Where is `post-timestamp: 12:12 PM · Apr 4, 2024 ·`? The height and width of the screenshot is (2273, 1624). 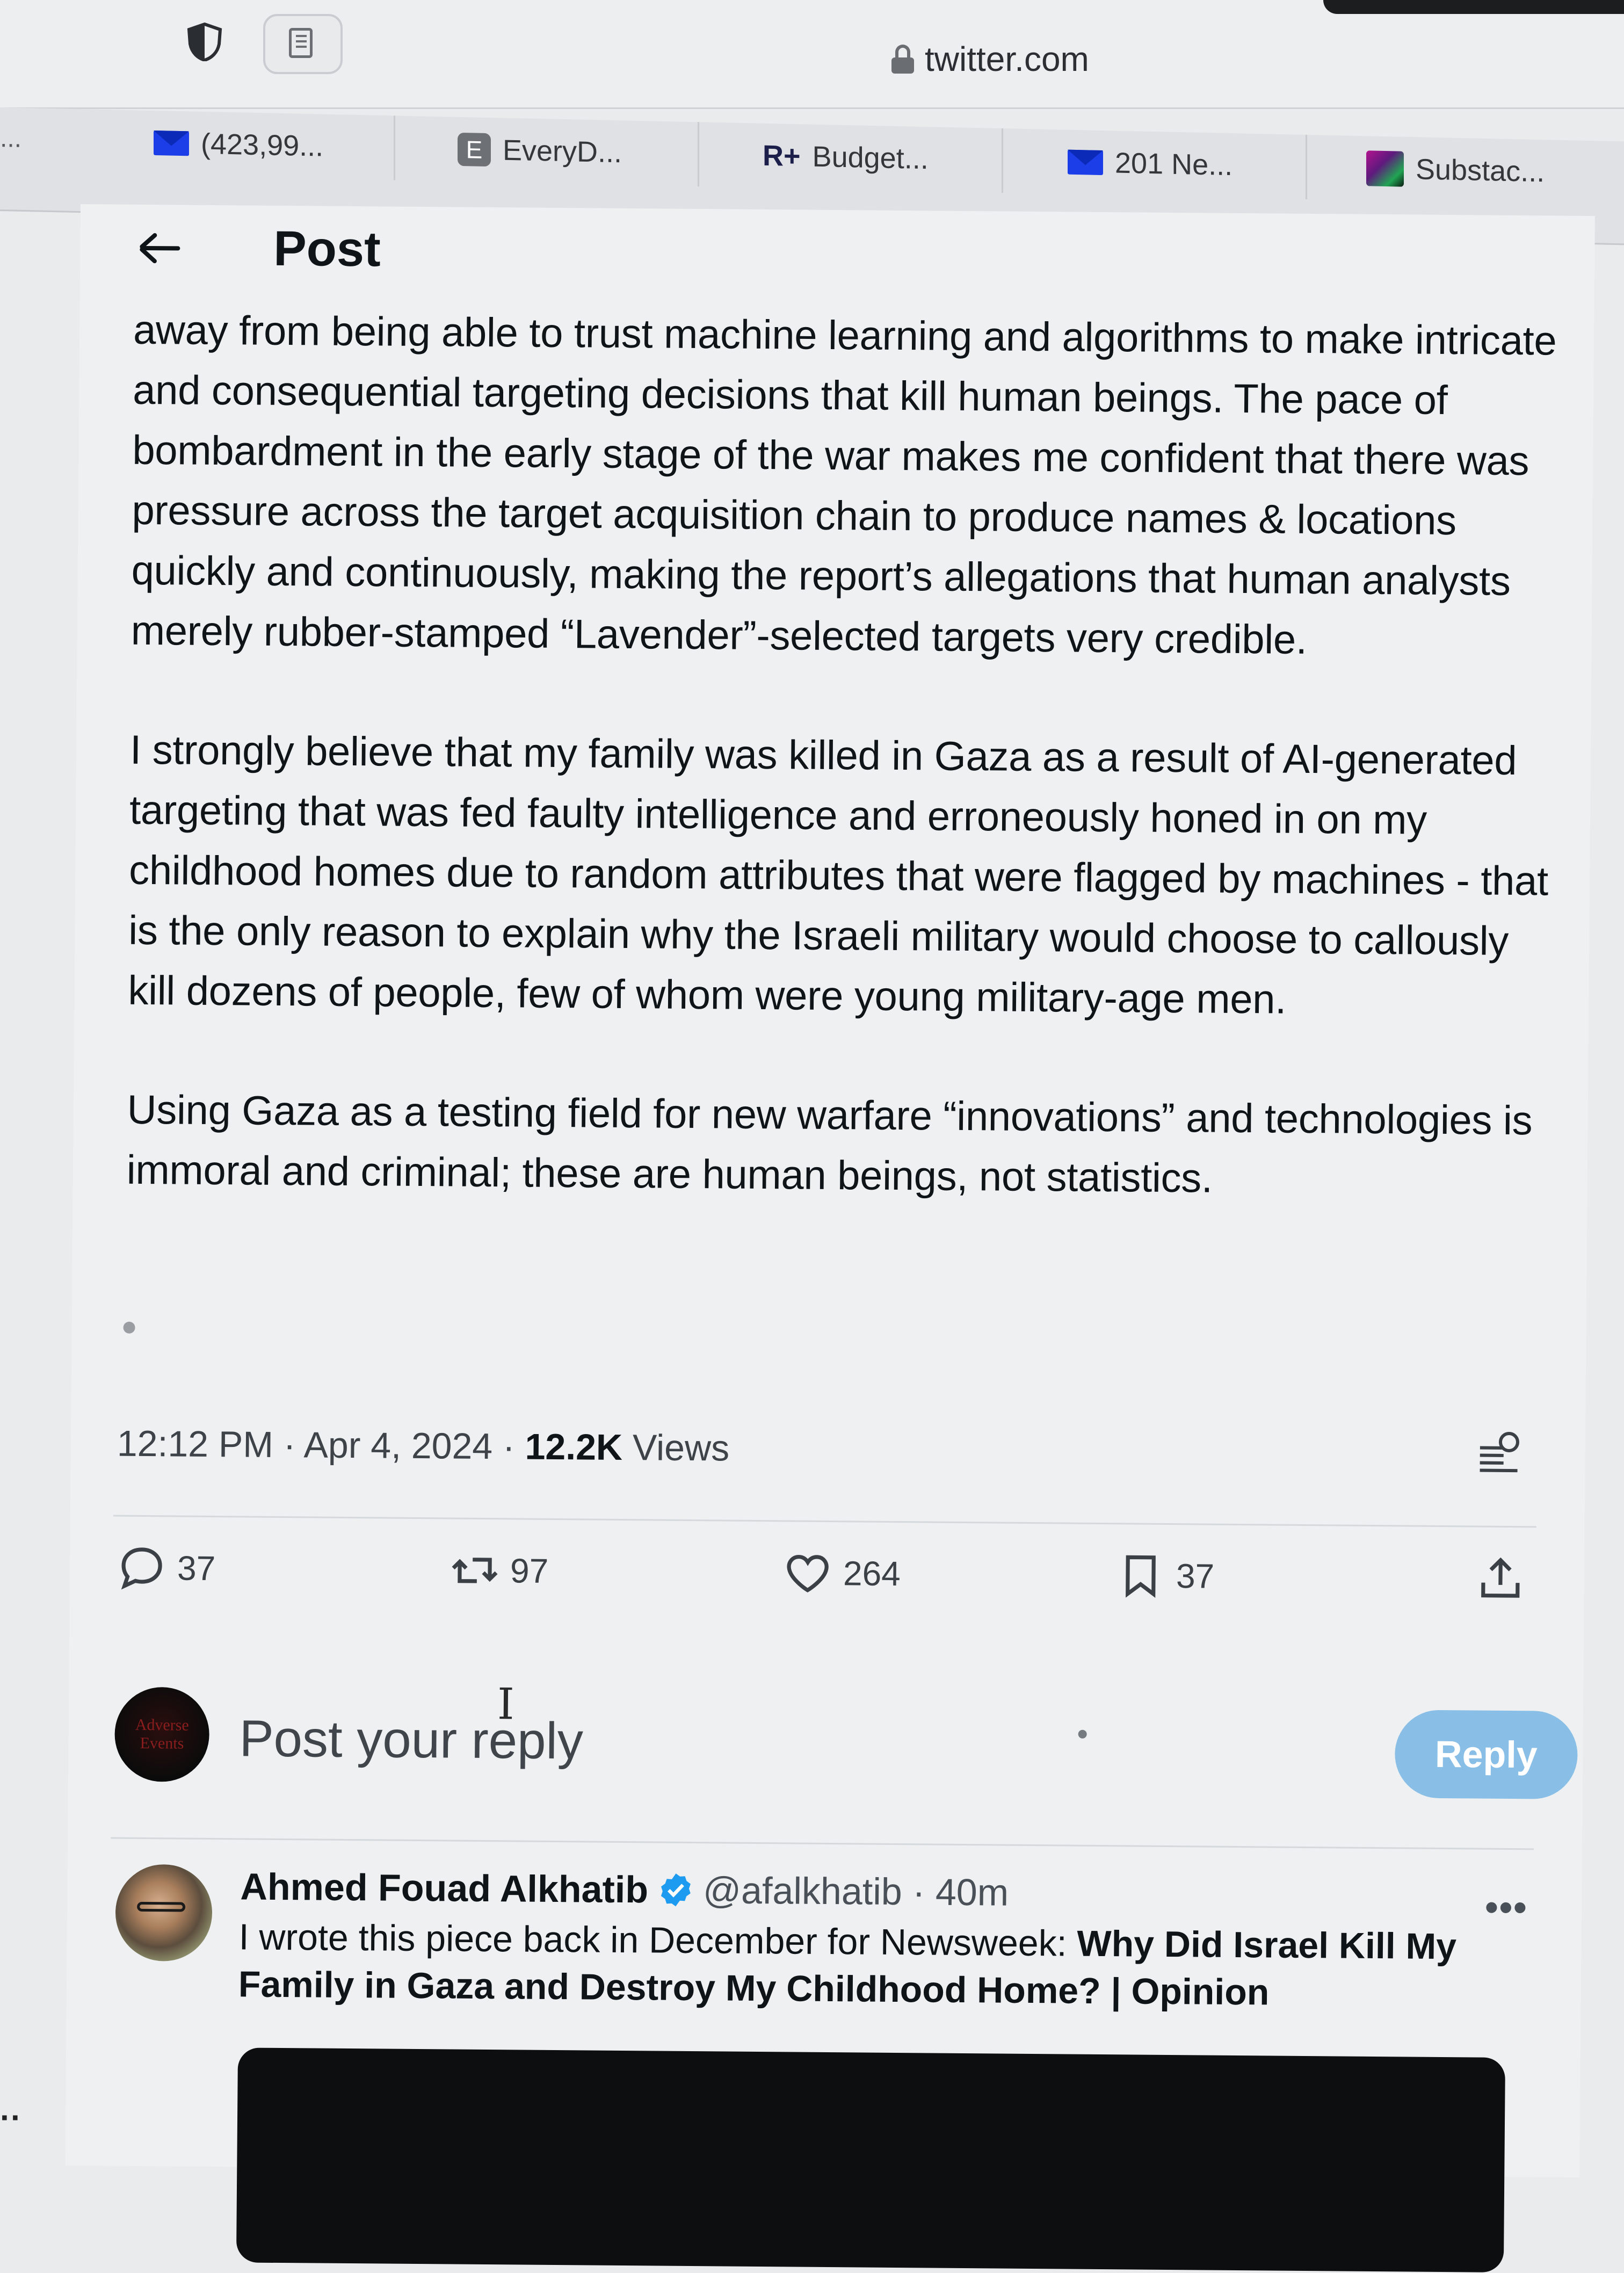
post-timestamp: 12:12 PM · Apr 4, 2024 · is located at coordinates (321, 1445).